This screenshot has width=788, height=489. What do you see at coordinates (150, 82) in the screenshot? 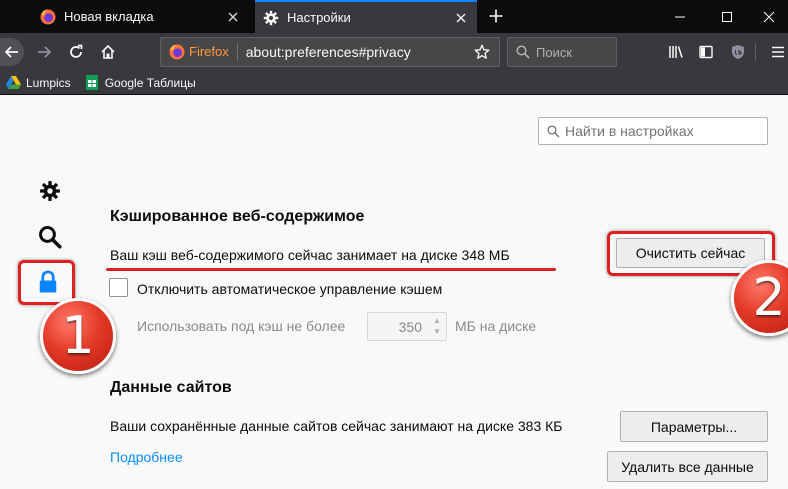
I see `bookmark-label: Google Таблицы` at bounding box center [150, 82].